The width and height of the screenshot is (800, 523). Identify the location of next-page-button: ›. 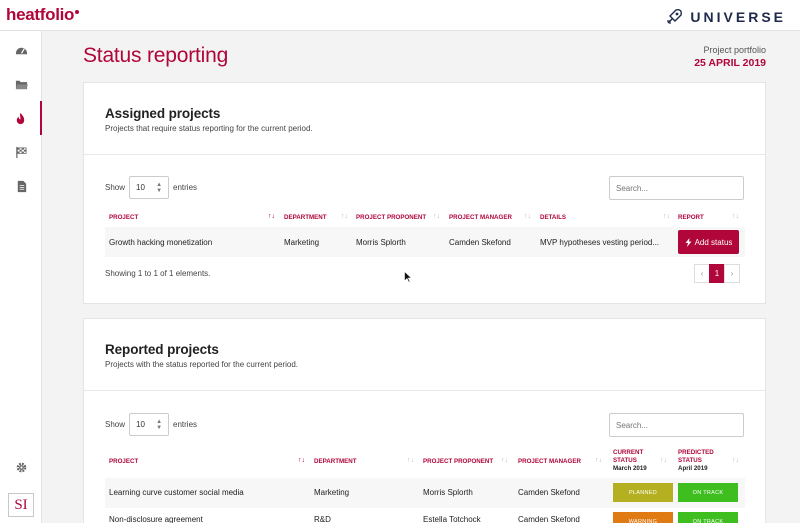
(732, 273).